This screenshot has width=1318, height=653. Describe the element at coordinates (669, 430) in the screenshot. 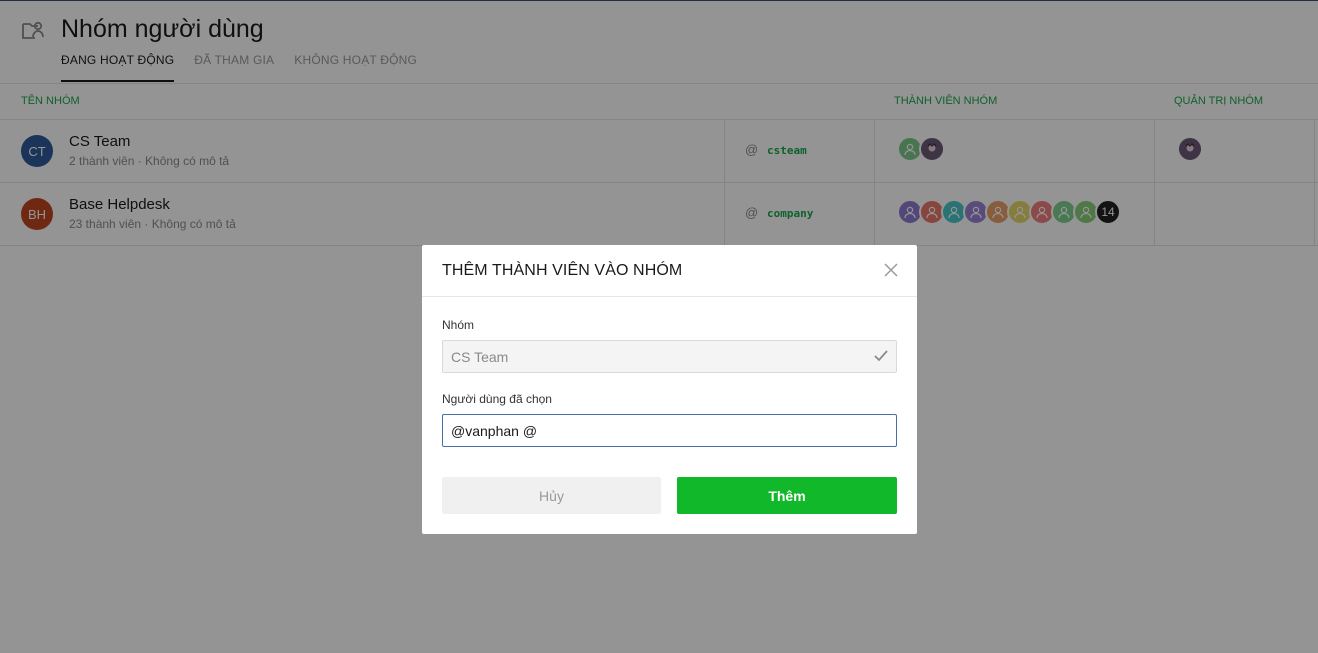

I see `selected-users-input: @vanphan @` at that location.